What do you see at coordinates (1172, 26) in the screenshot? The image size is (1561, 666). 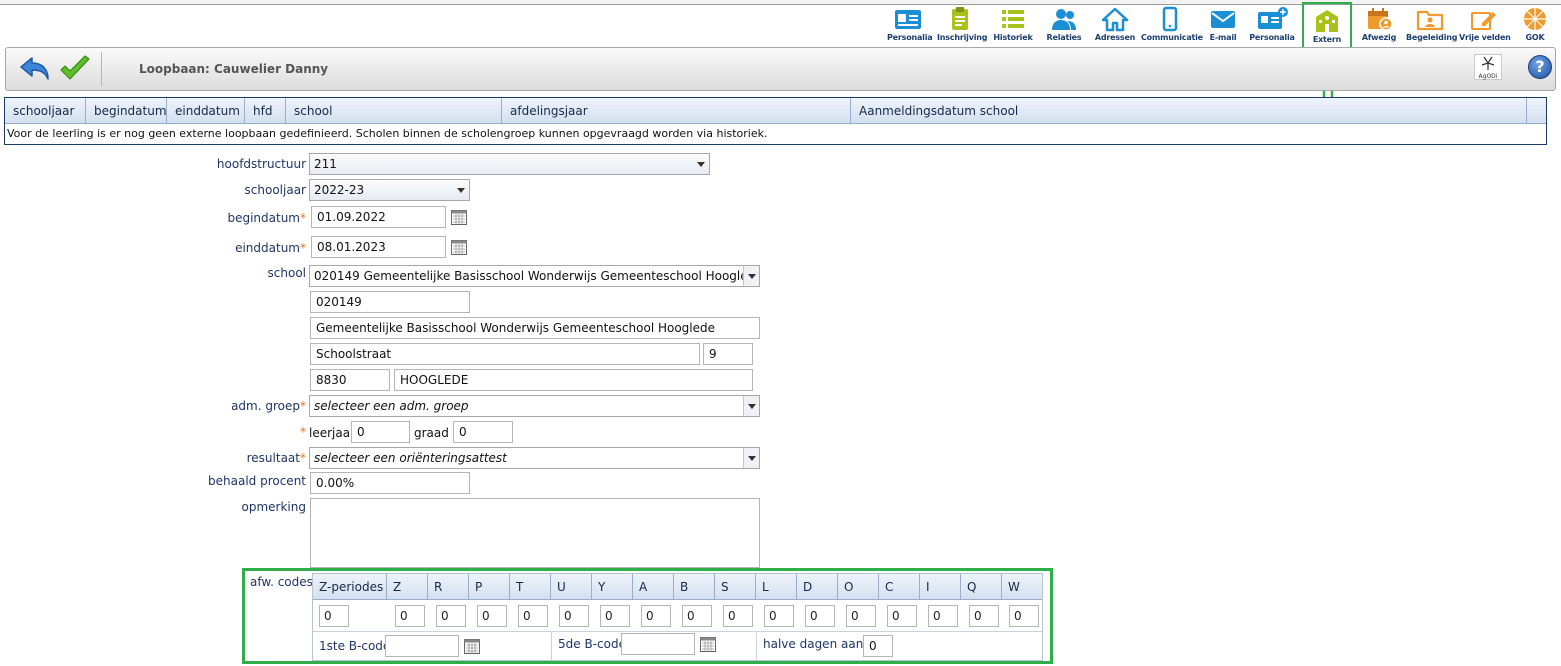 I see `nav-communicatie: Communicatie` at bounding box center [1172, 26].